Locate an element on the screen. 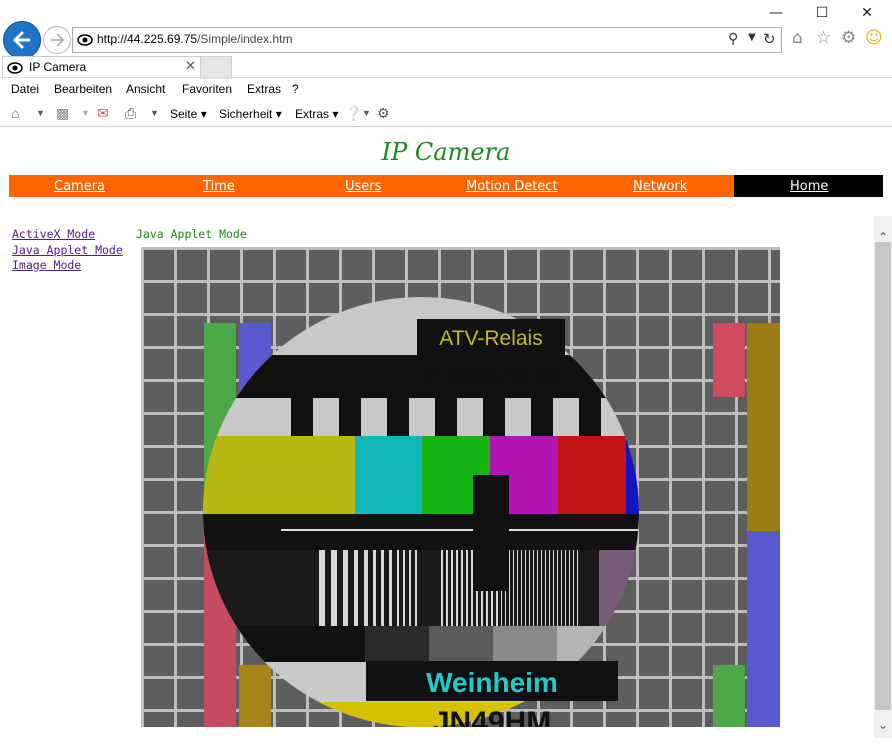  callsign-label: DBØUKW is located at coordinates (491, 377).